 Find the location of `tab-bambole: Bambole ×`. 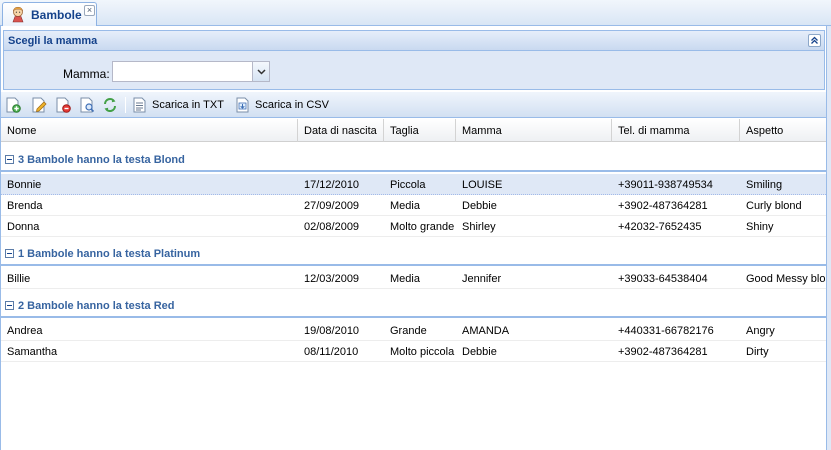

tab-bambole: Bambole × is located at coordinates (49, 14).